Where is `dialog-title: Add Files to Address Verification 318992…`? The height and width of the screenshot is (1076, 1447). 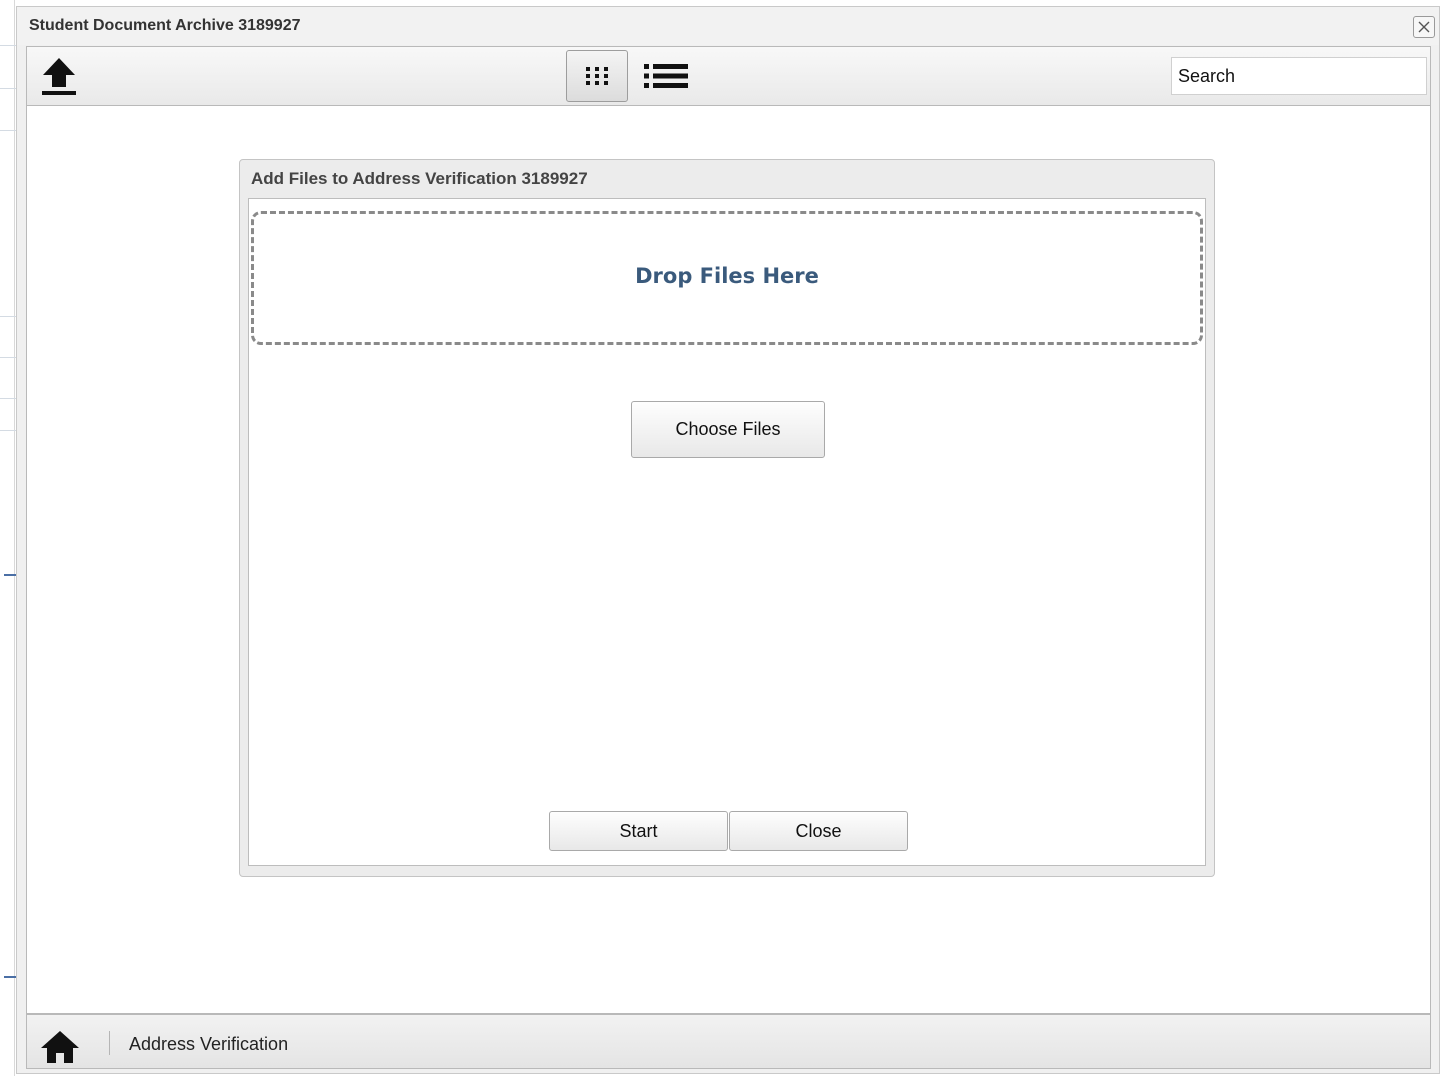
dialog-title: Add Files to Address Verification 318992… is located at coordinates (419, 178).